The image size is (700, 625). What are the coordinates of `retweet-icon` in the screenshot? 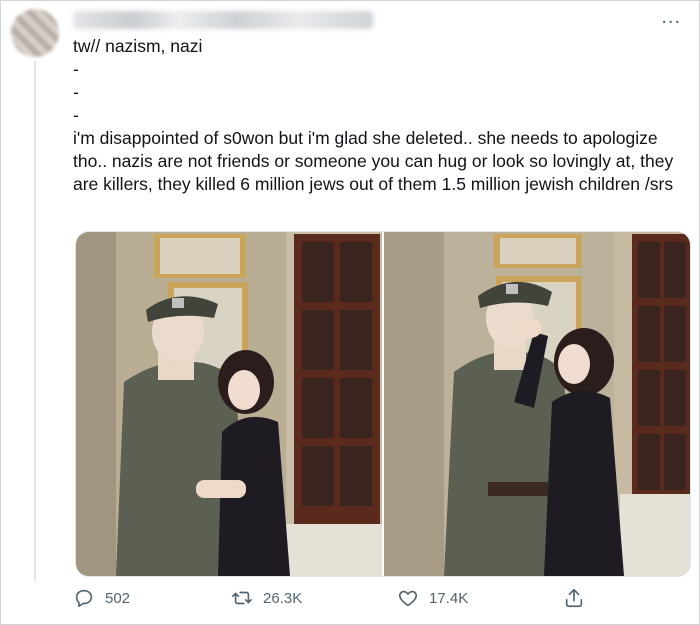 It's located at (242, 598).